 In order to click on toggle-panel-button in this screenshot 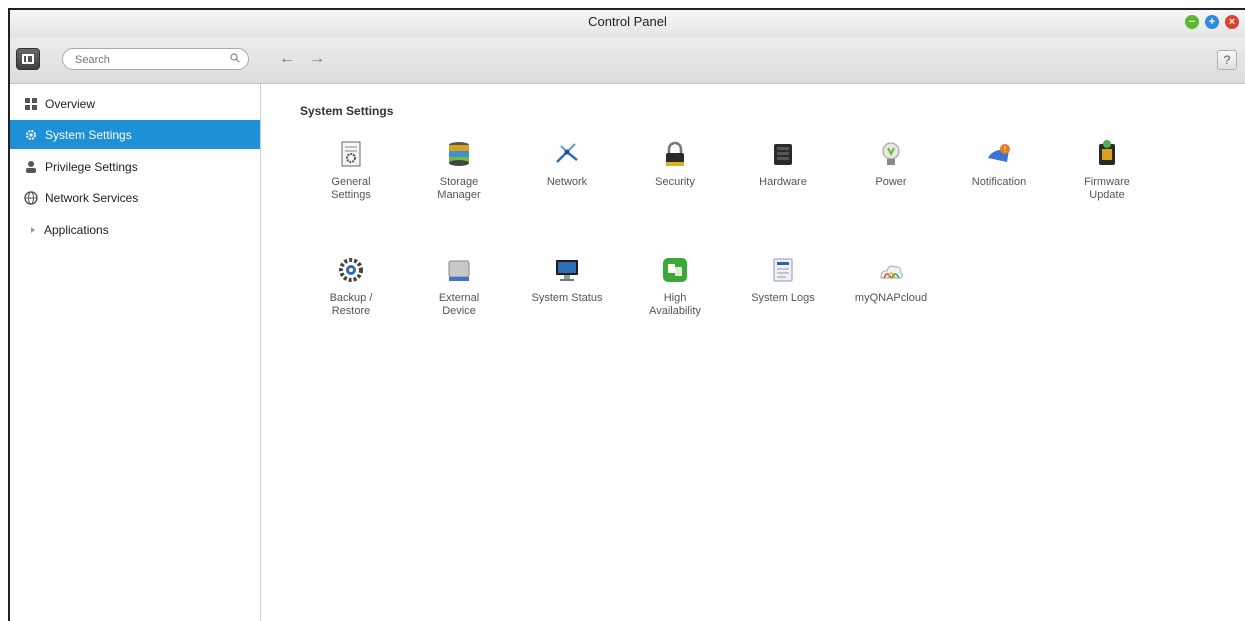, I will do `click(28, 59)`.